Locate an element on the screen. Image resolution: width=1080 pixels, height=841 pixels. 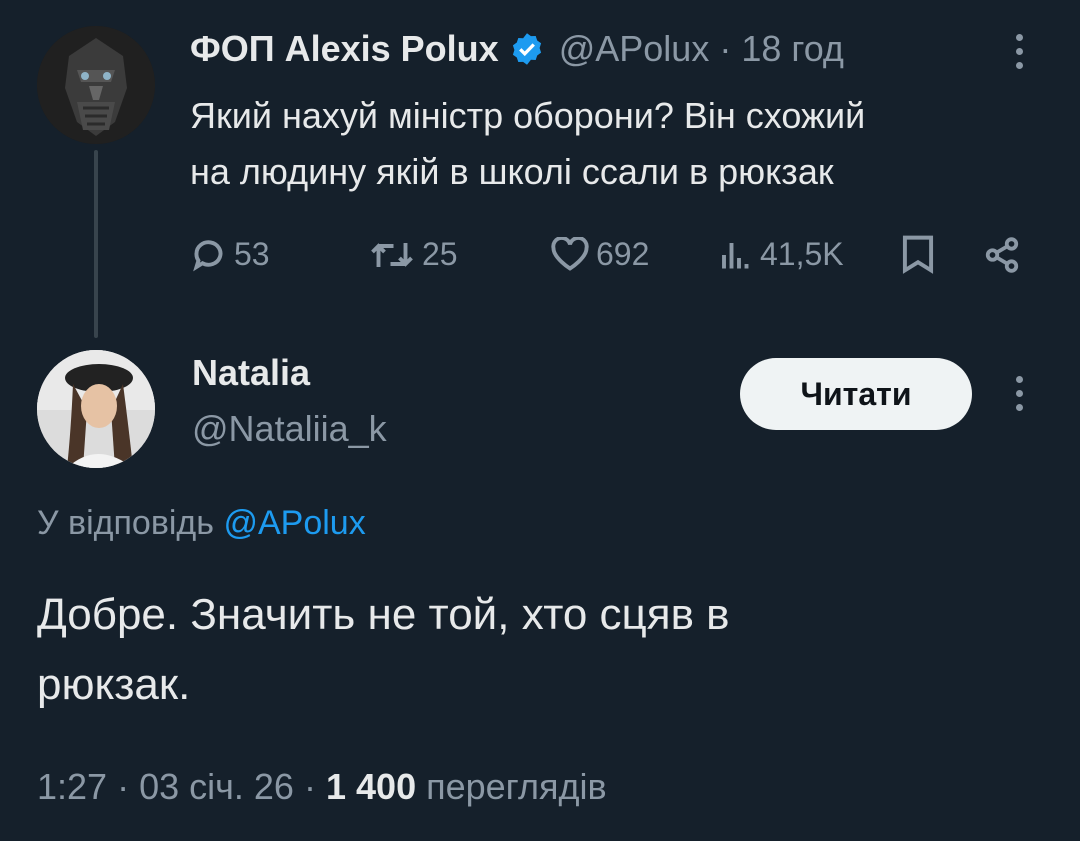
reply-button: 53 is located at coordinates (231, 254).